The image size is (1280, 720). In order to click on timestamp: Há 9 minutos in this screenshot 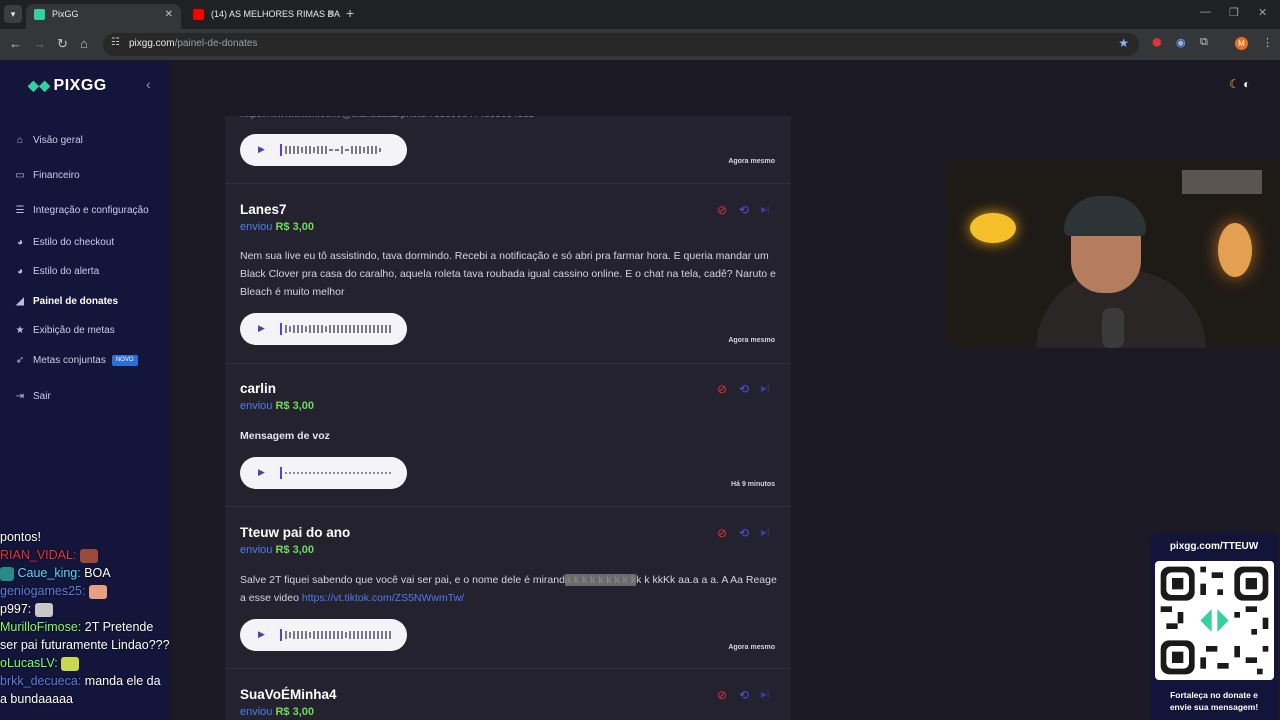, I will do `click(753, 484)`.